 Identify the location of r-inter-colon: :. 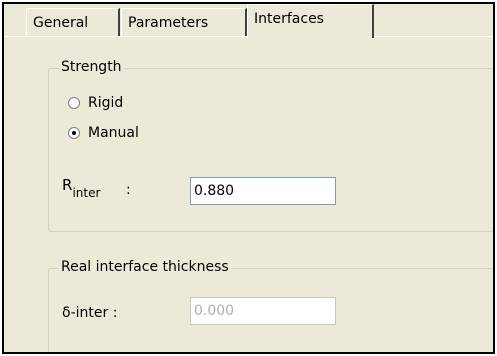
(128, 190).